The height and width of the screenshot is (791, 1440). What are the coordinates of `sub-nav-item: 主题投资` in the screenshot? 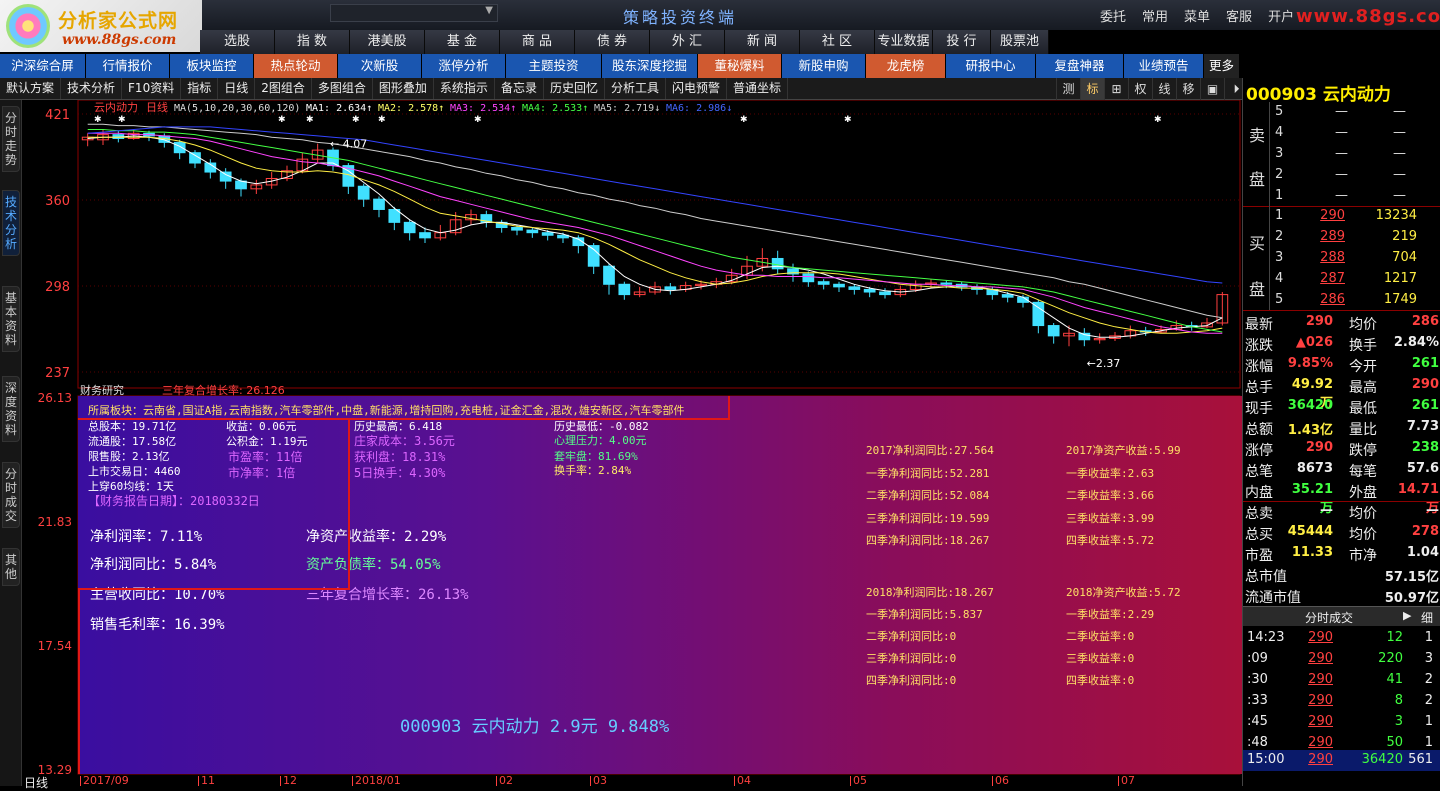 It's located at (554, 66).